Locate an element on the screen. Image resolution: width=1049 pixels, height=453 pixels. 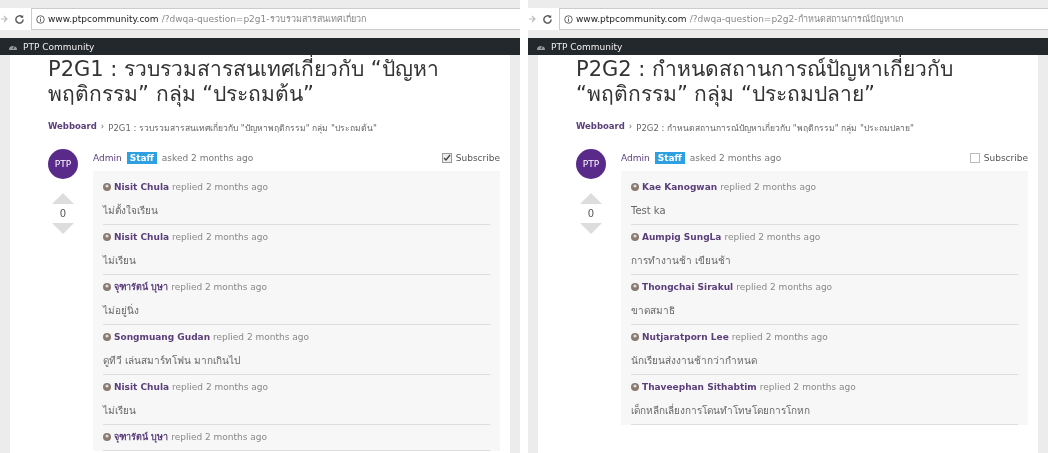
url-path: /?dwqa-question=p2g1-รวบรวมสารสนเทศเกี่ยวก is located at coordinates (263, 19).